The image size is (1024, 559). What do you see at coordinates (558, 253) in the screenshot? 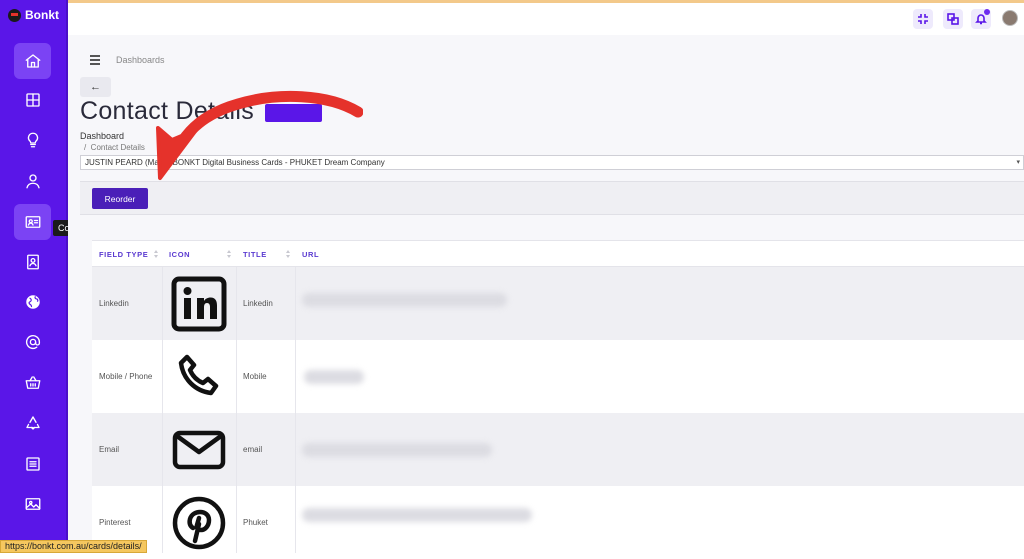
I see `table-header: FIELD TYPE ICON TITLE URL` at bounding box center [558, 253].